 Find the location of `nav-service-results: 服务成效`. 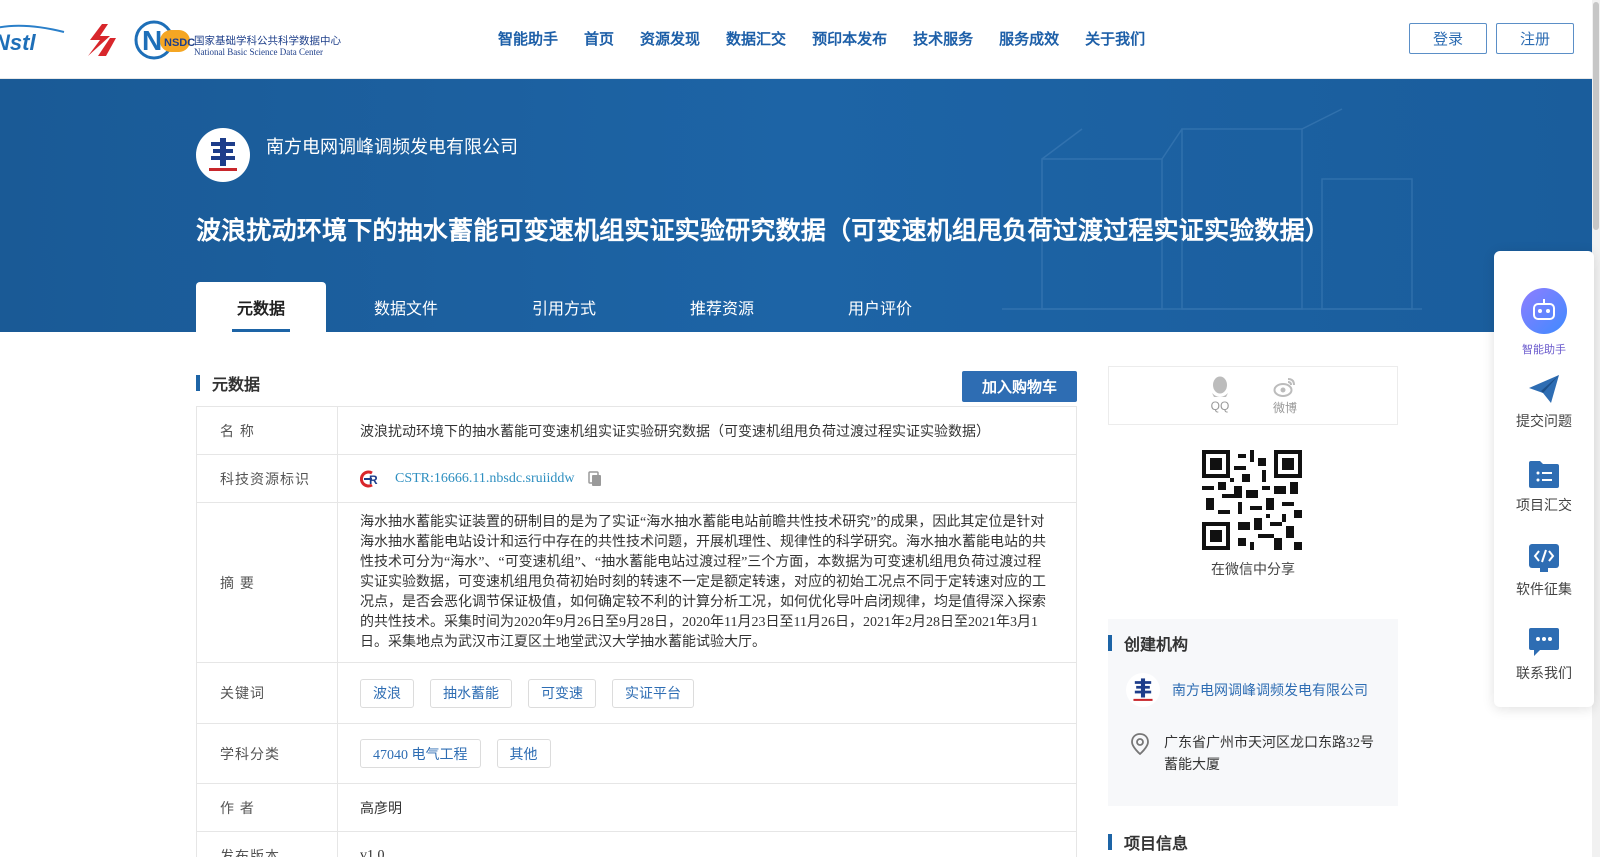

nav-service-results: 服务成效 is located at coordinates (1029, 38).